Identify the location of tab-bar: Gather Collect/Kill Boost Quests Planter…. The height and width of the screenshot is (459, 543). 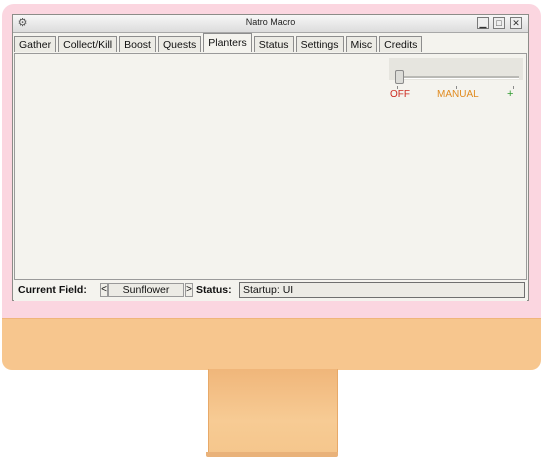
(219, 43).